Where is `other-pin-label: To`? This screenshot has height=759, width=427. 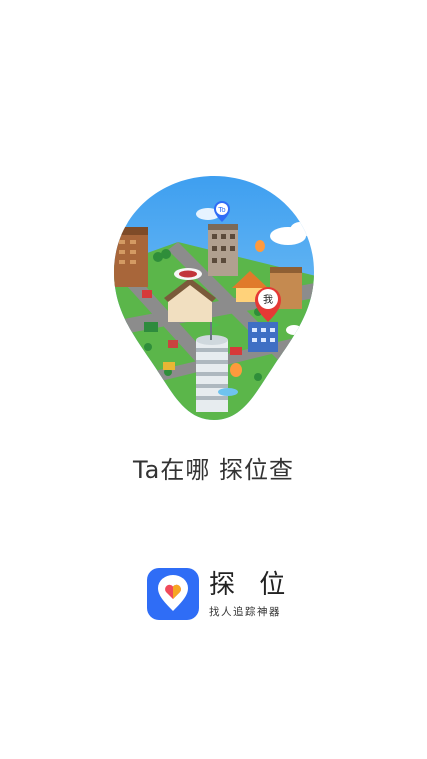 other-pin-label: To is located at coordinates (221, 210).